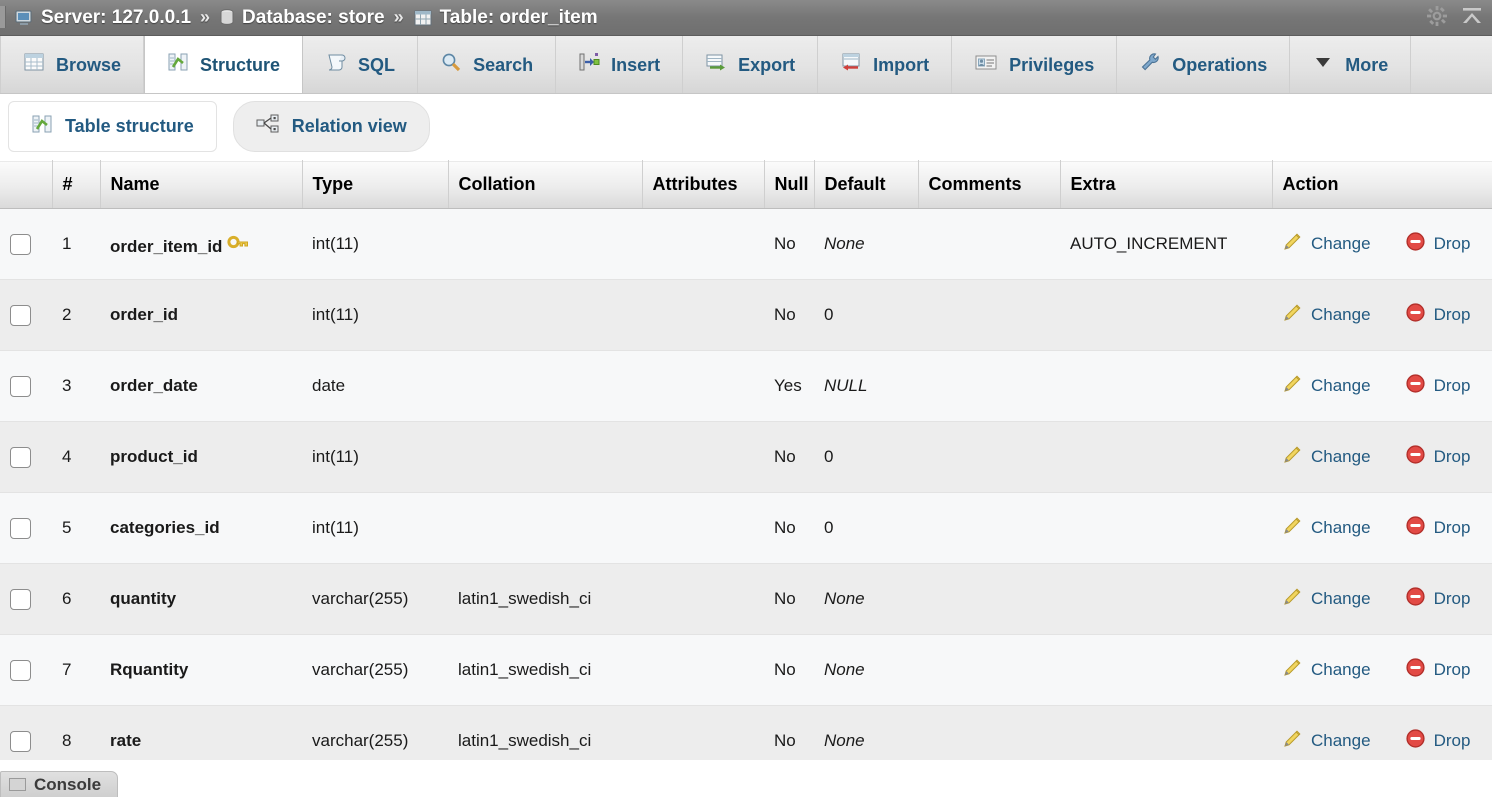 Image resolution: width=1492 pixels, height=797 pixels. I want to click on header-null: Null, so click(789, 184).